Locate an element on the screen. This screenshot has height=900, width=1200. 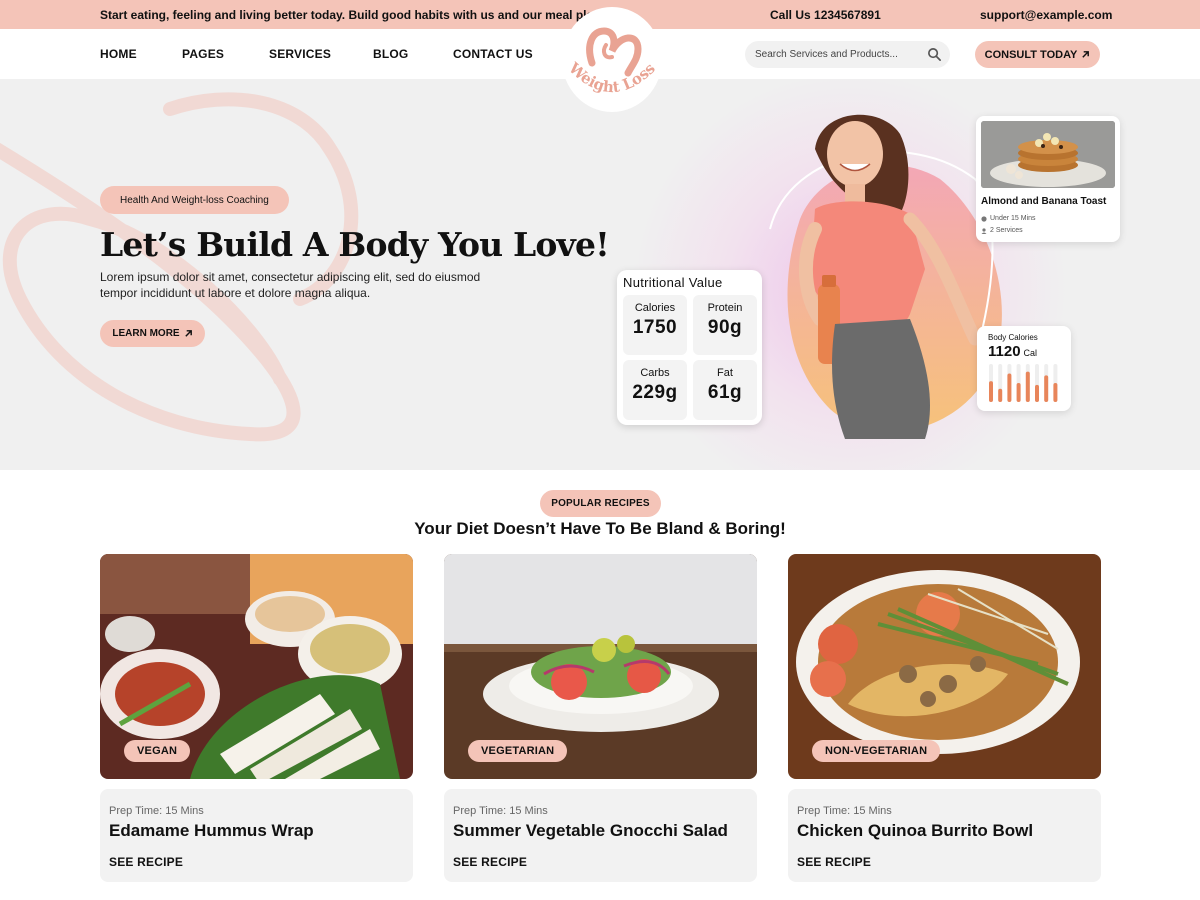
body-calories-number: 1120 is located at coordinates (1004, 351).